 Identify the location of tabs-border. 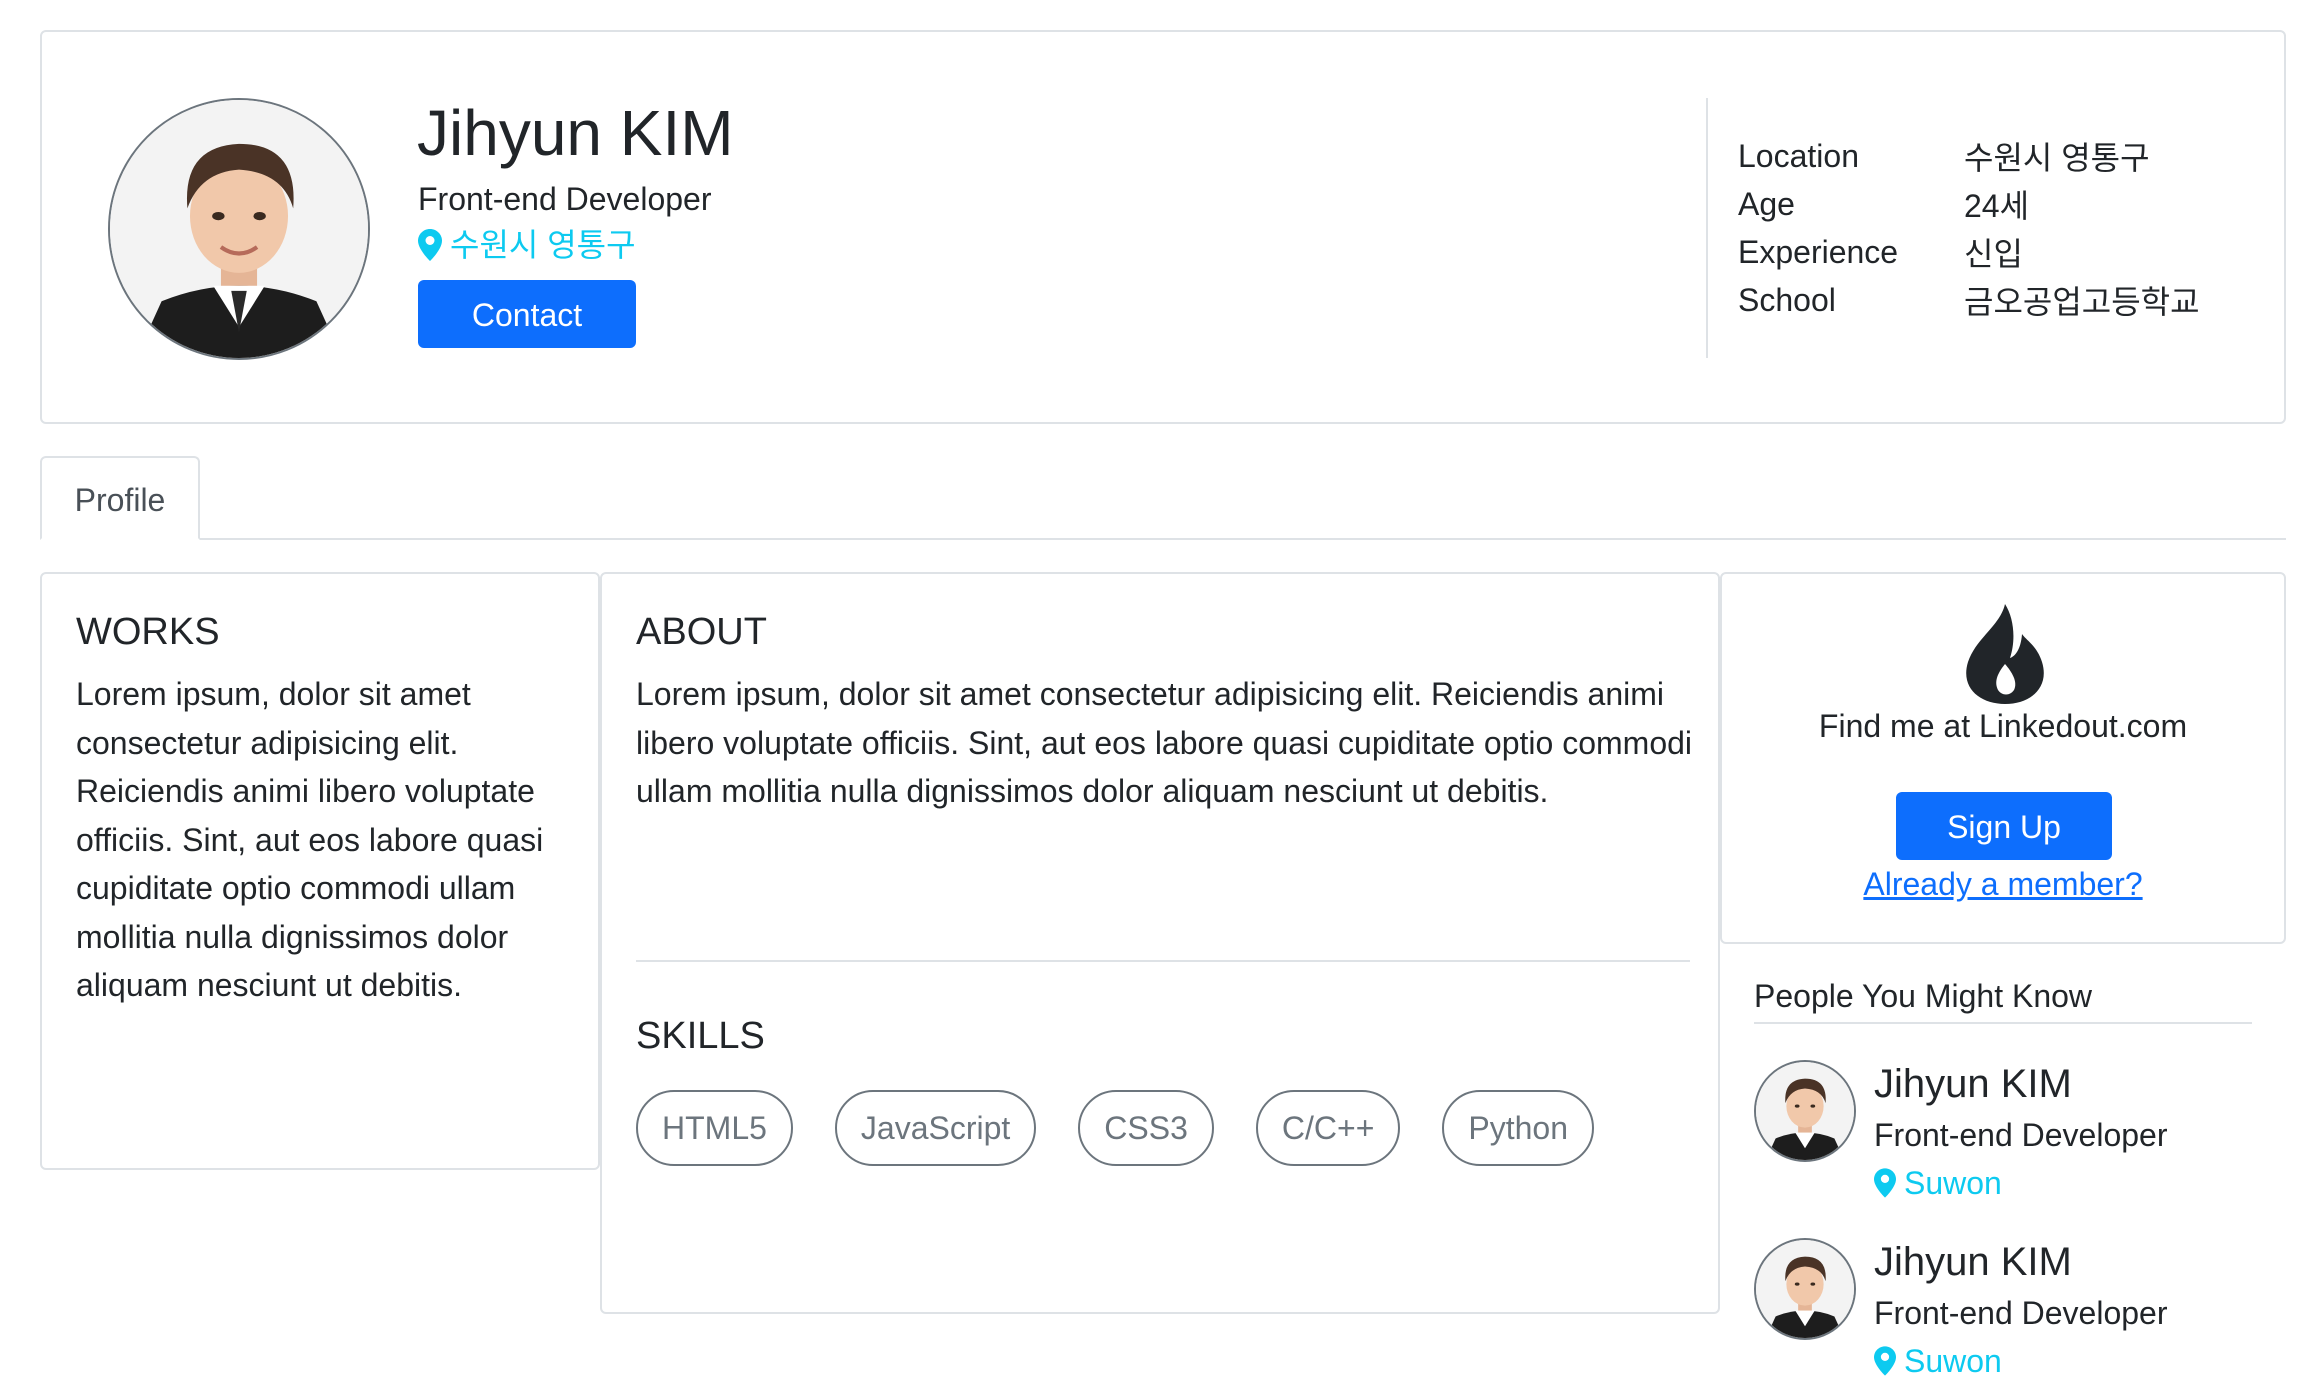
(1163, 539).